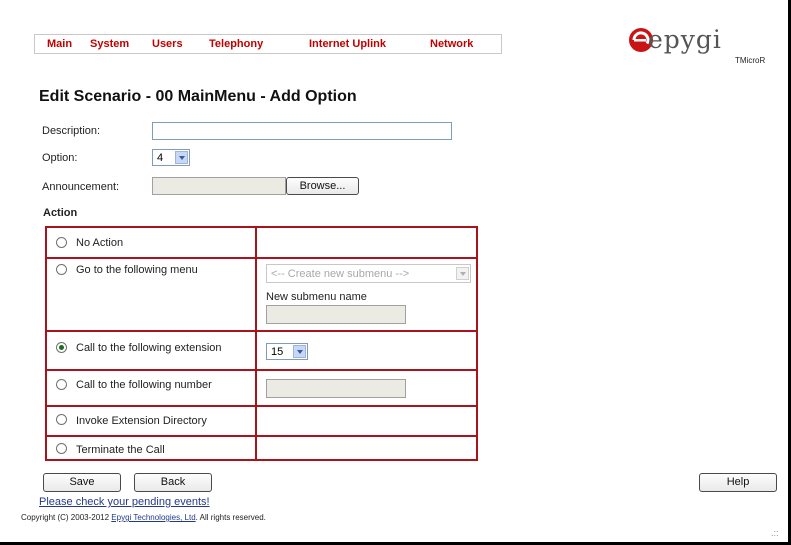 This screenshot has width=791, height=545. Describe the element at coordinates (738, 482) in the screenshot. I see `help-button: Help` at that location.